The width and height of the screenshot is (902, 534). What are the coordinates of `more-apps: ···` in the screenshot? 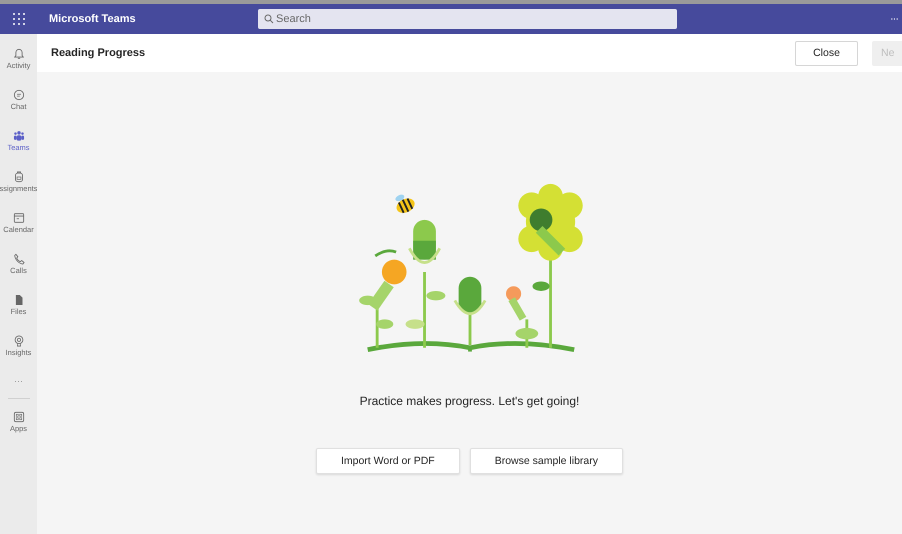 It's located at (18, 381).